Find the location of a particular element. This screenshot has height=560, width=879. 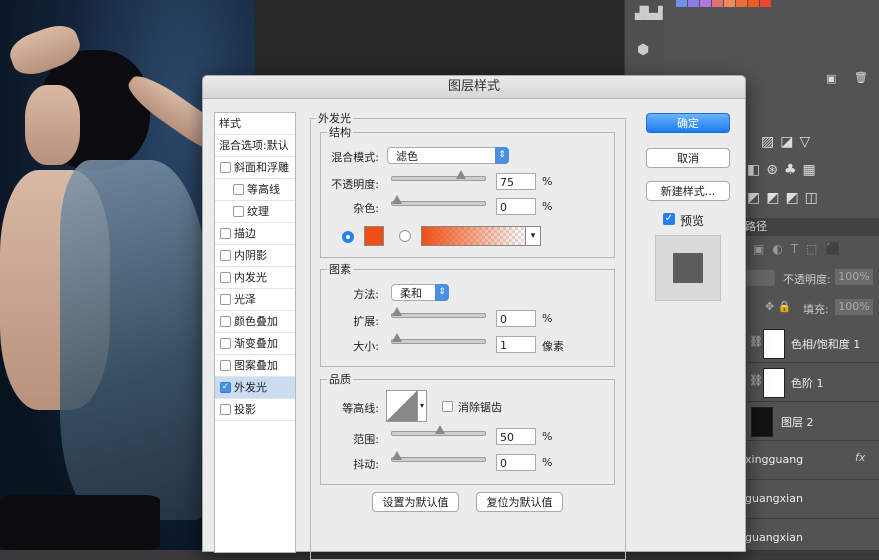

style-item-label: 纹理 is located at coordinates (258, 211).